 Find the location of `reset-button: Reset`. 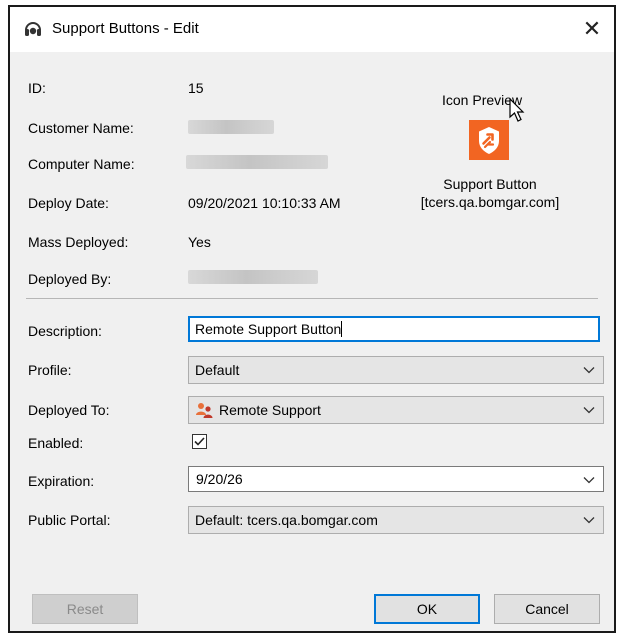

reset-button: Reset is located at coordinates (85, 609).